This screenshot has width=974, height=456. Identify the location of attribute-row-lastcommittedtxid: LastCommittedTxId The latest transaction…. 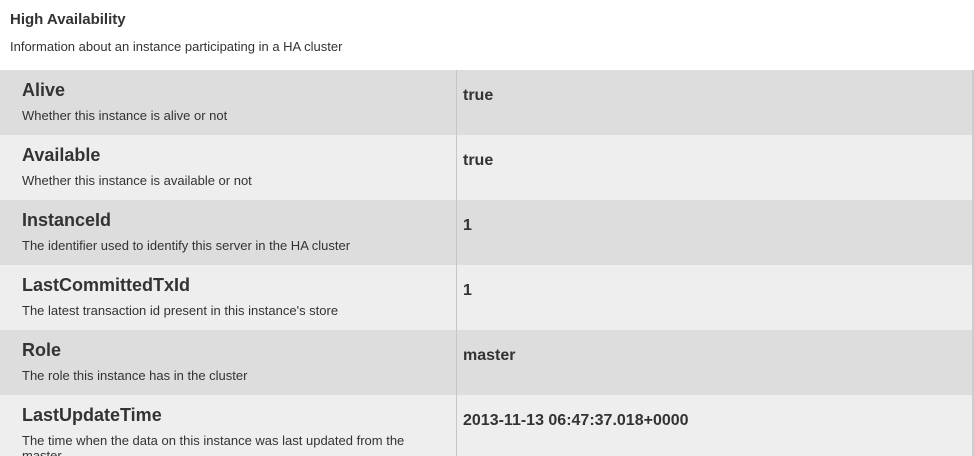
(486, 297).